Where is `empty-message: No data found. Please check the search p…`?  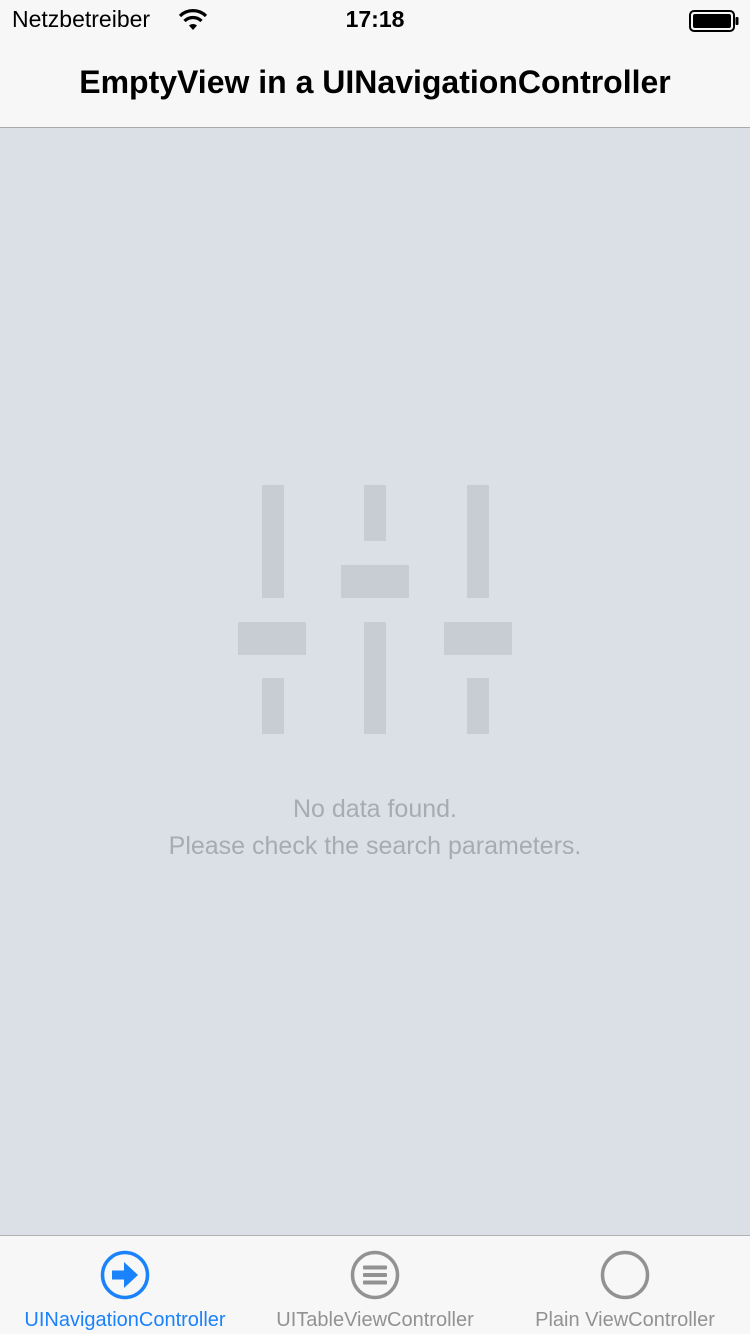
empty-message: No data found. Please check the search p… is located at coordinates (375, 828).